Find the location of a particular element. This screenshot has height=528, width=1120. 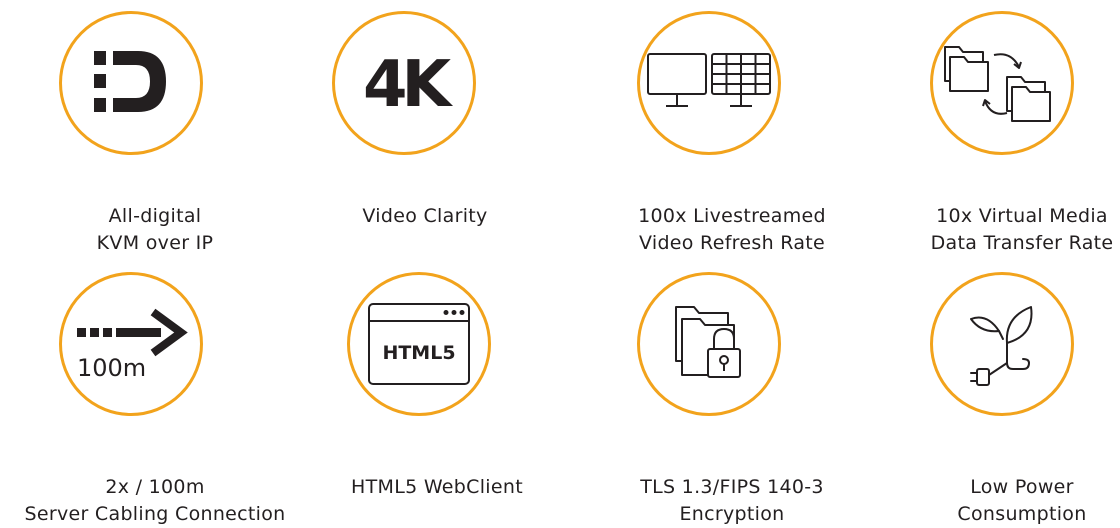

plant-plug-icon-circle is located at coordinates (1002, 344).